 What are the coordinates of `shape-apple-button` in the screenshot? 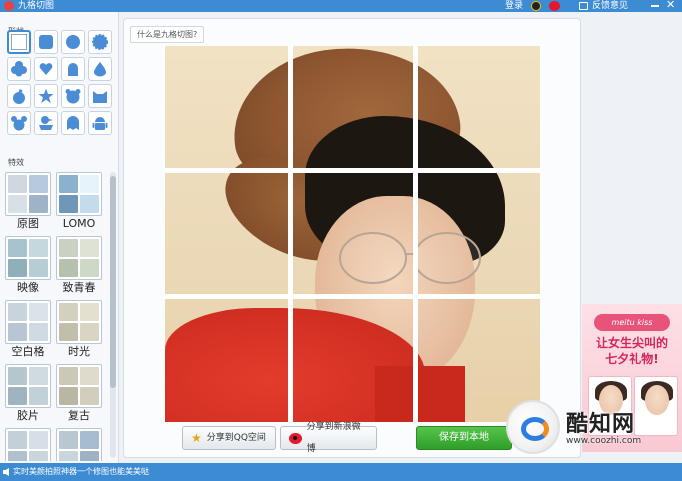 It's located at (19, 96).